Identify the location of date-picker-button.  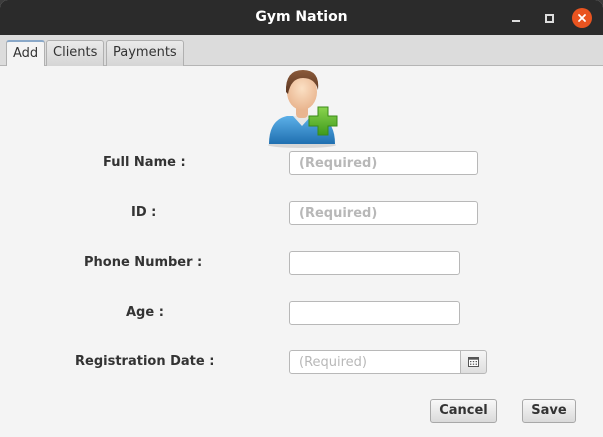
(473, 362).